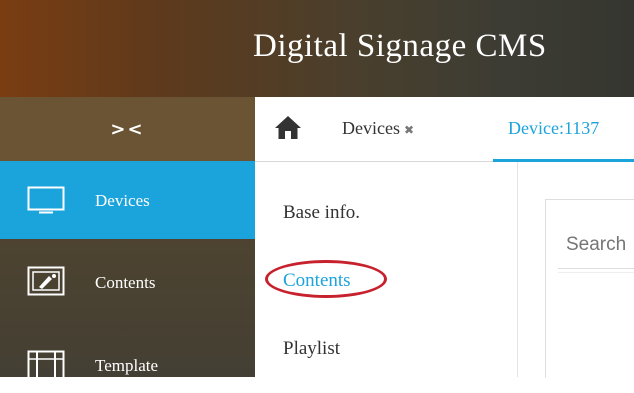 The height and width of the screenshot is (393, 634). I want to click on tab-device-label: Device:1137, so click(554, 128).